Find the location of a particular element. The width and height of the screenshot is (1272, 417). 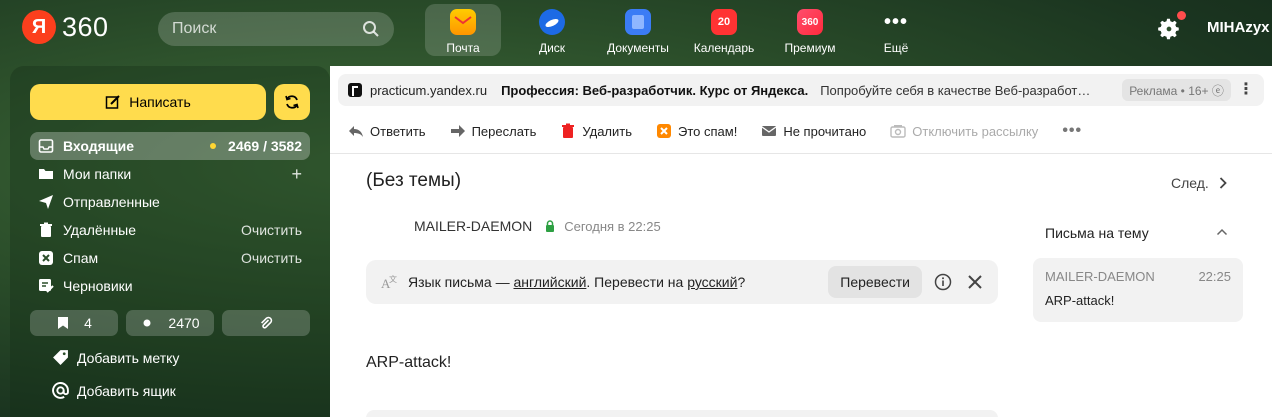

unsubscribe-label: Отключить рассылку is located at coordinates (975, 131).